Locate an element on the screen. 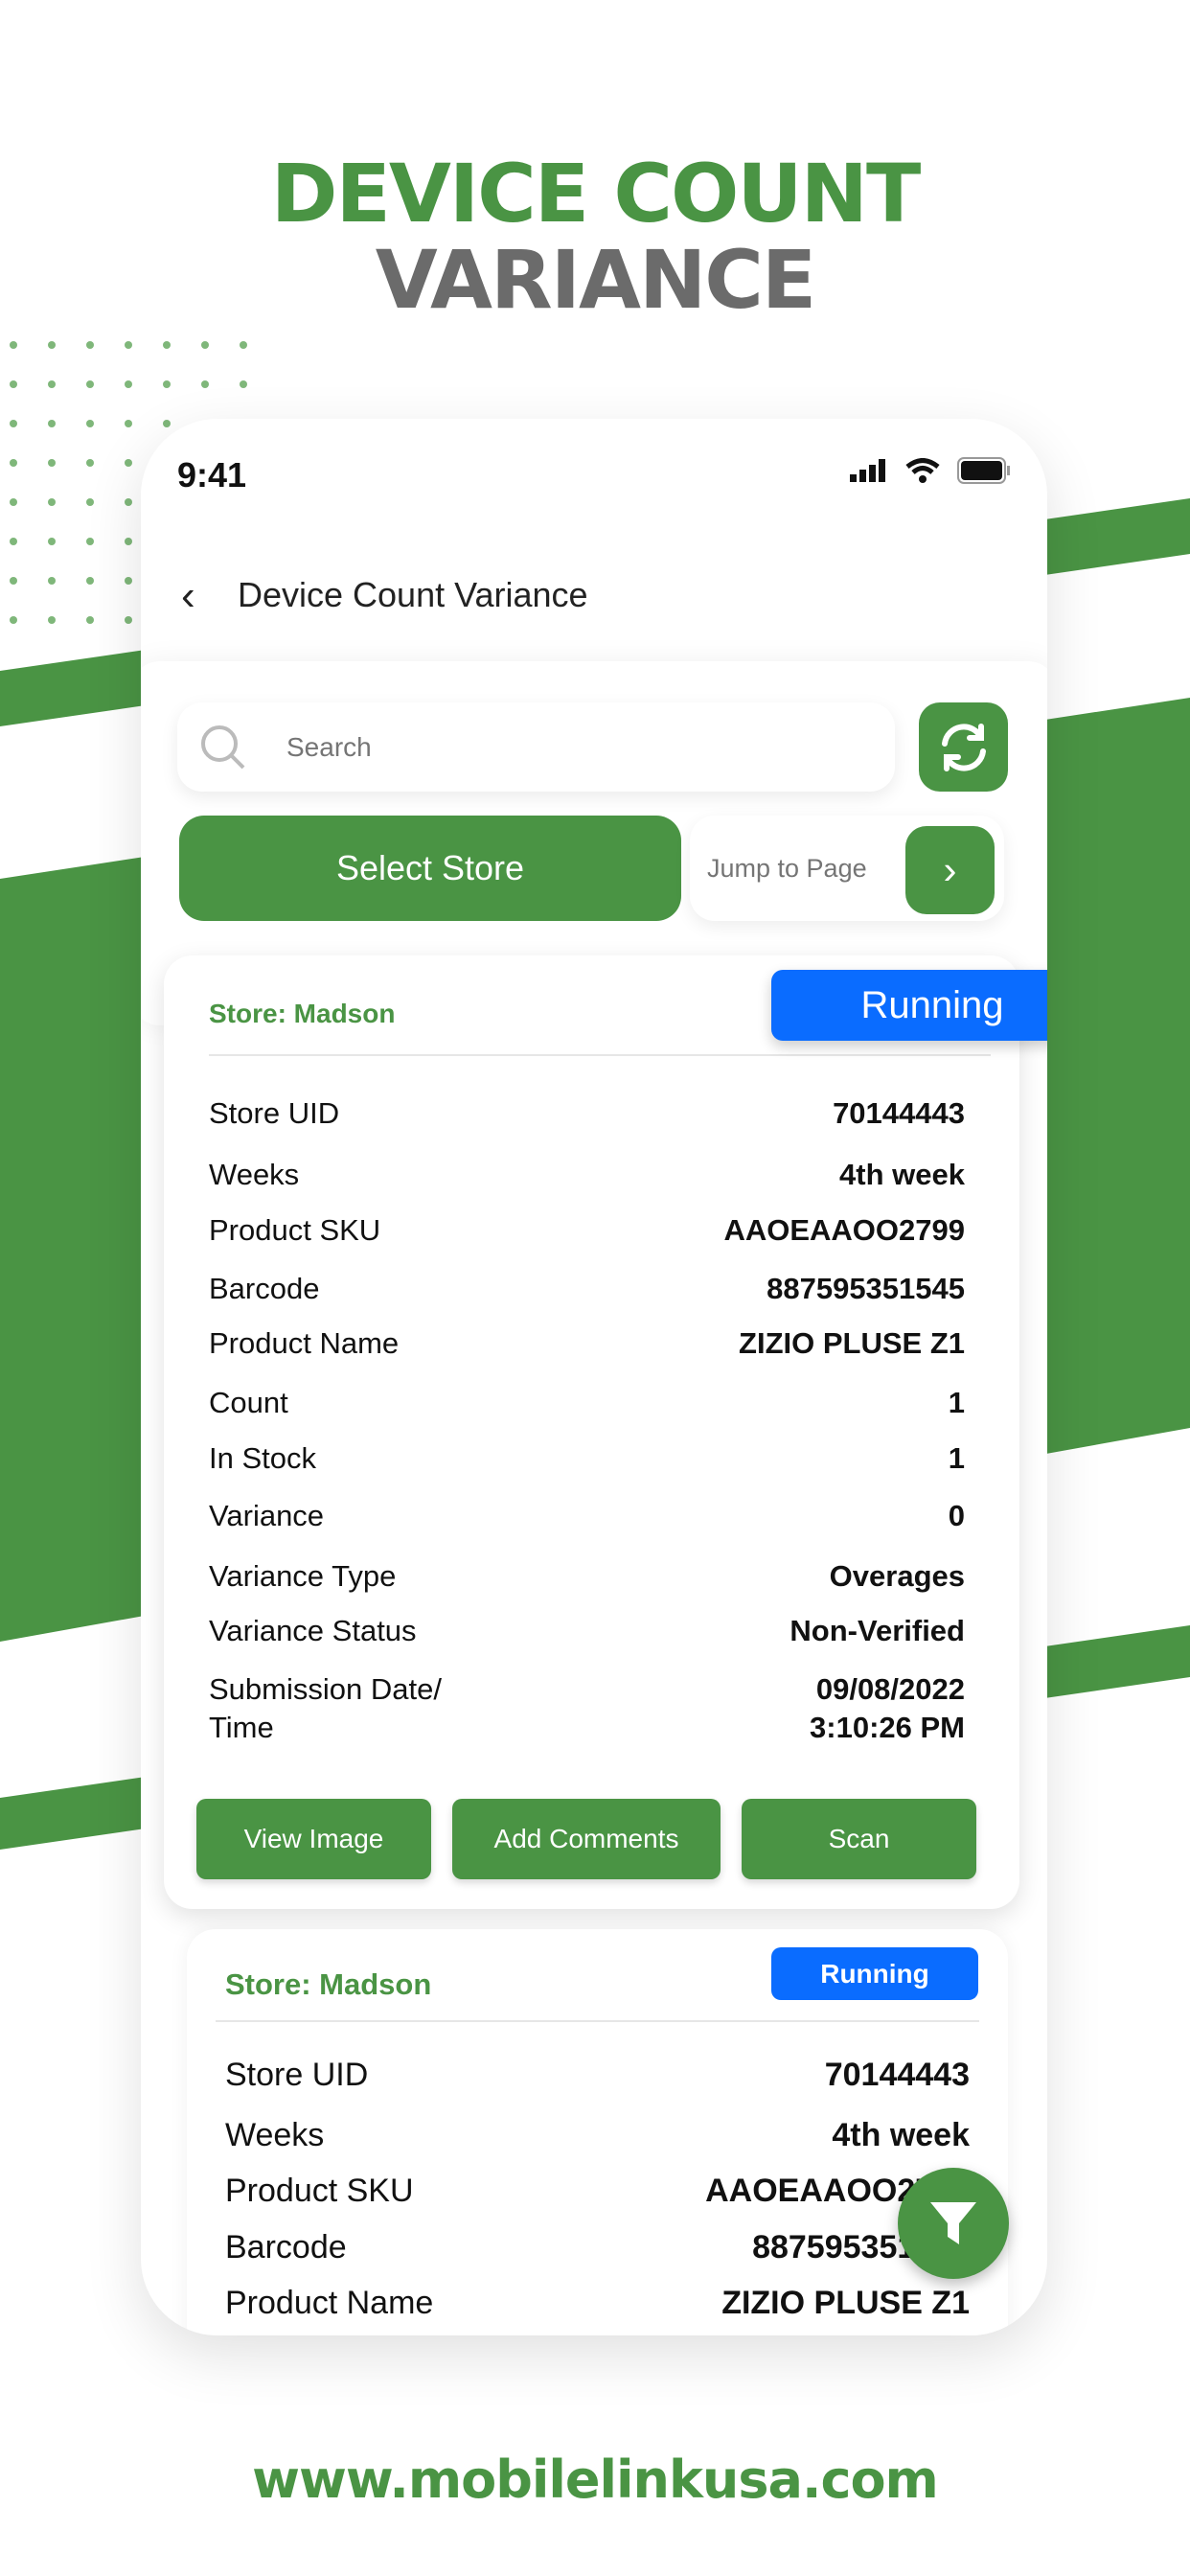 The image size is (1190, 2576). field-label: Variance Type is located at coordinates (303, 1576).